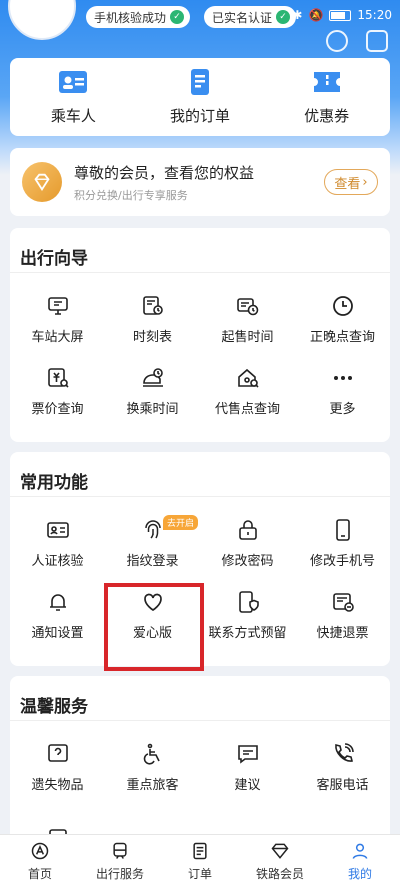 This screenshot has height=888, width=400. What do you see at coordinates (57, 409) in the screenshot?
I see `fare-query-label: 票价查询` at bounding box center [57, 409].